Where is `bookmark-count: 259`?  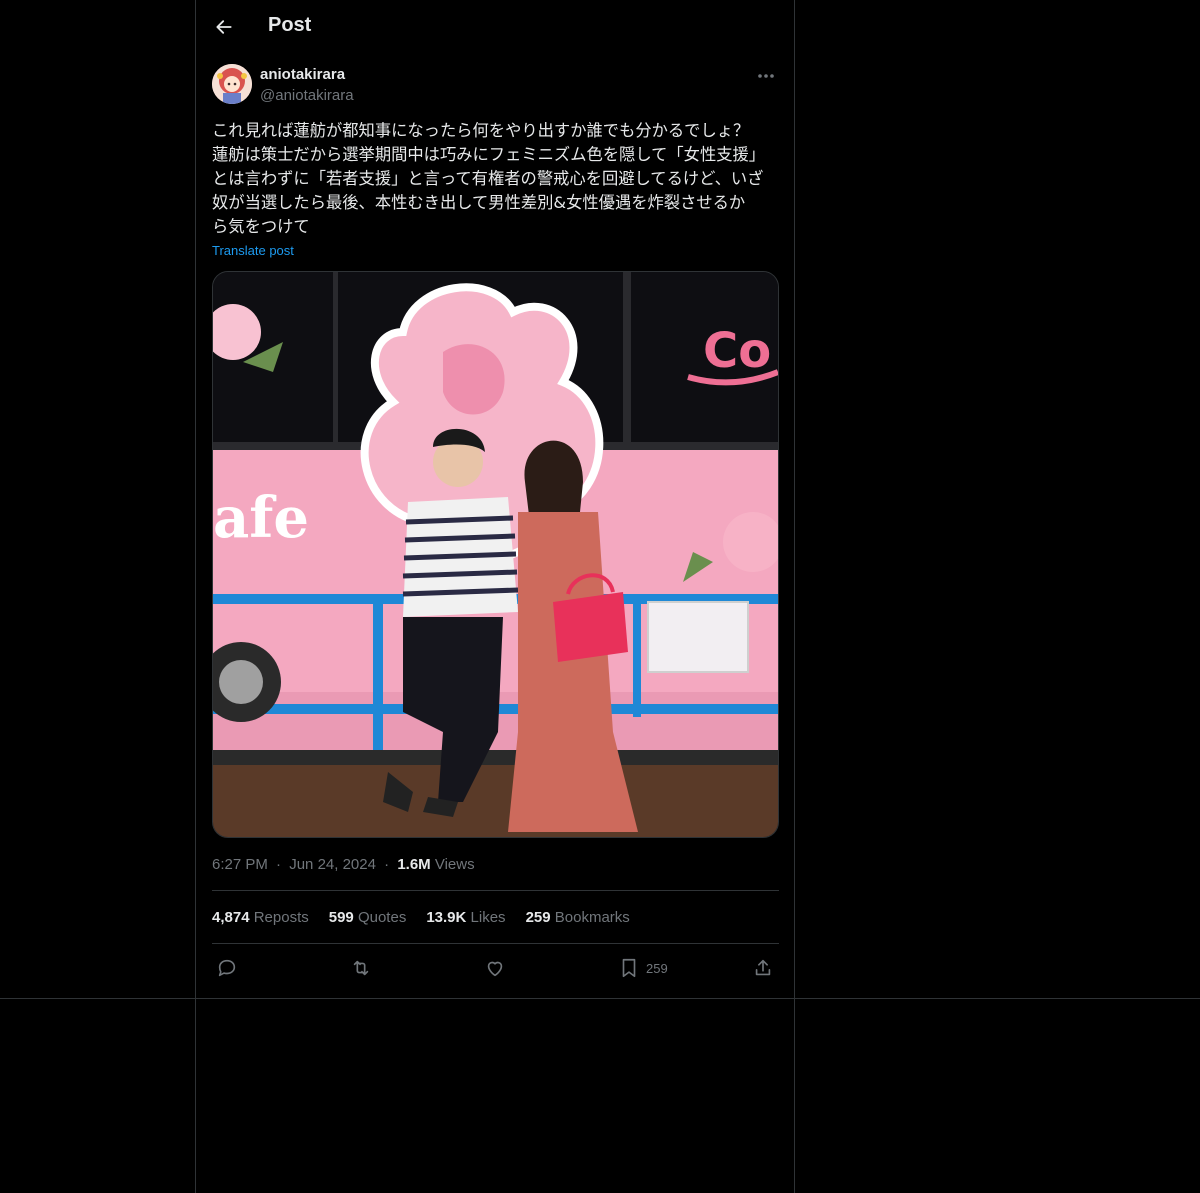
bookmark-count: 259 is located at coordinates (657, 968).